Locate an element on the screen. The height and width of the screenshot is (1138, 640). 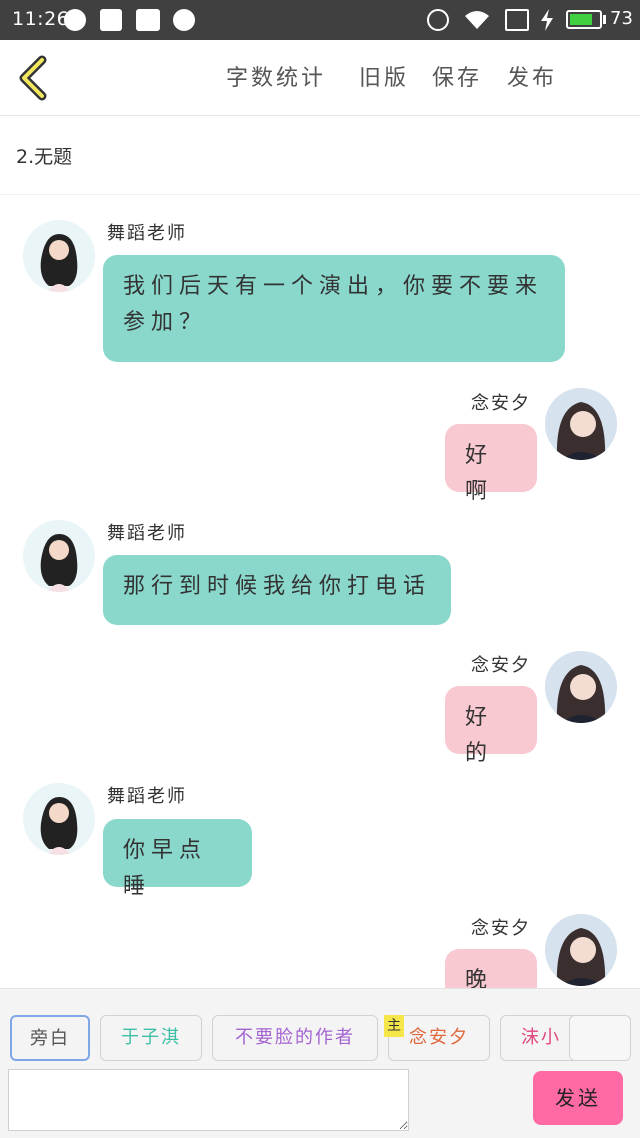
role-chip-label: 不要脸的作者 is located at coordinates (295, 1037).